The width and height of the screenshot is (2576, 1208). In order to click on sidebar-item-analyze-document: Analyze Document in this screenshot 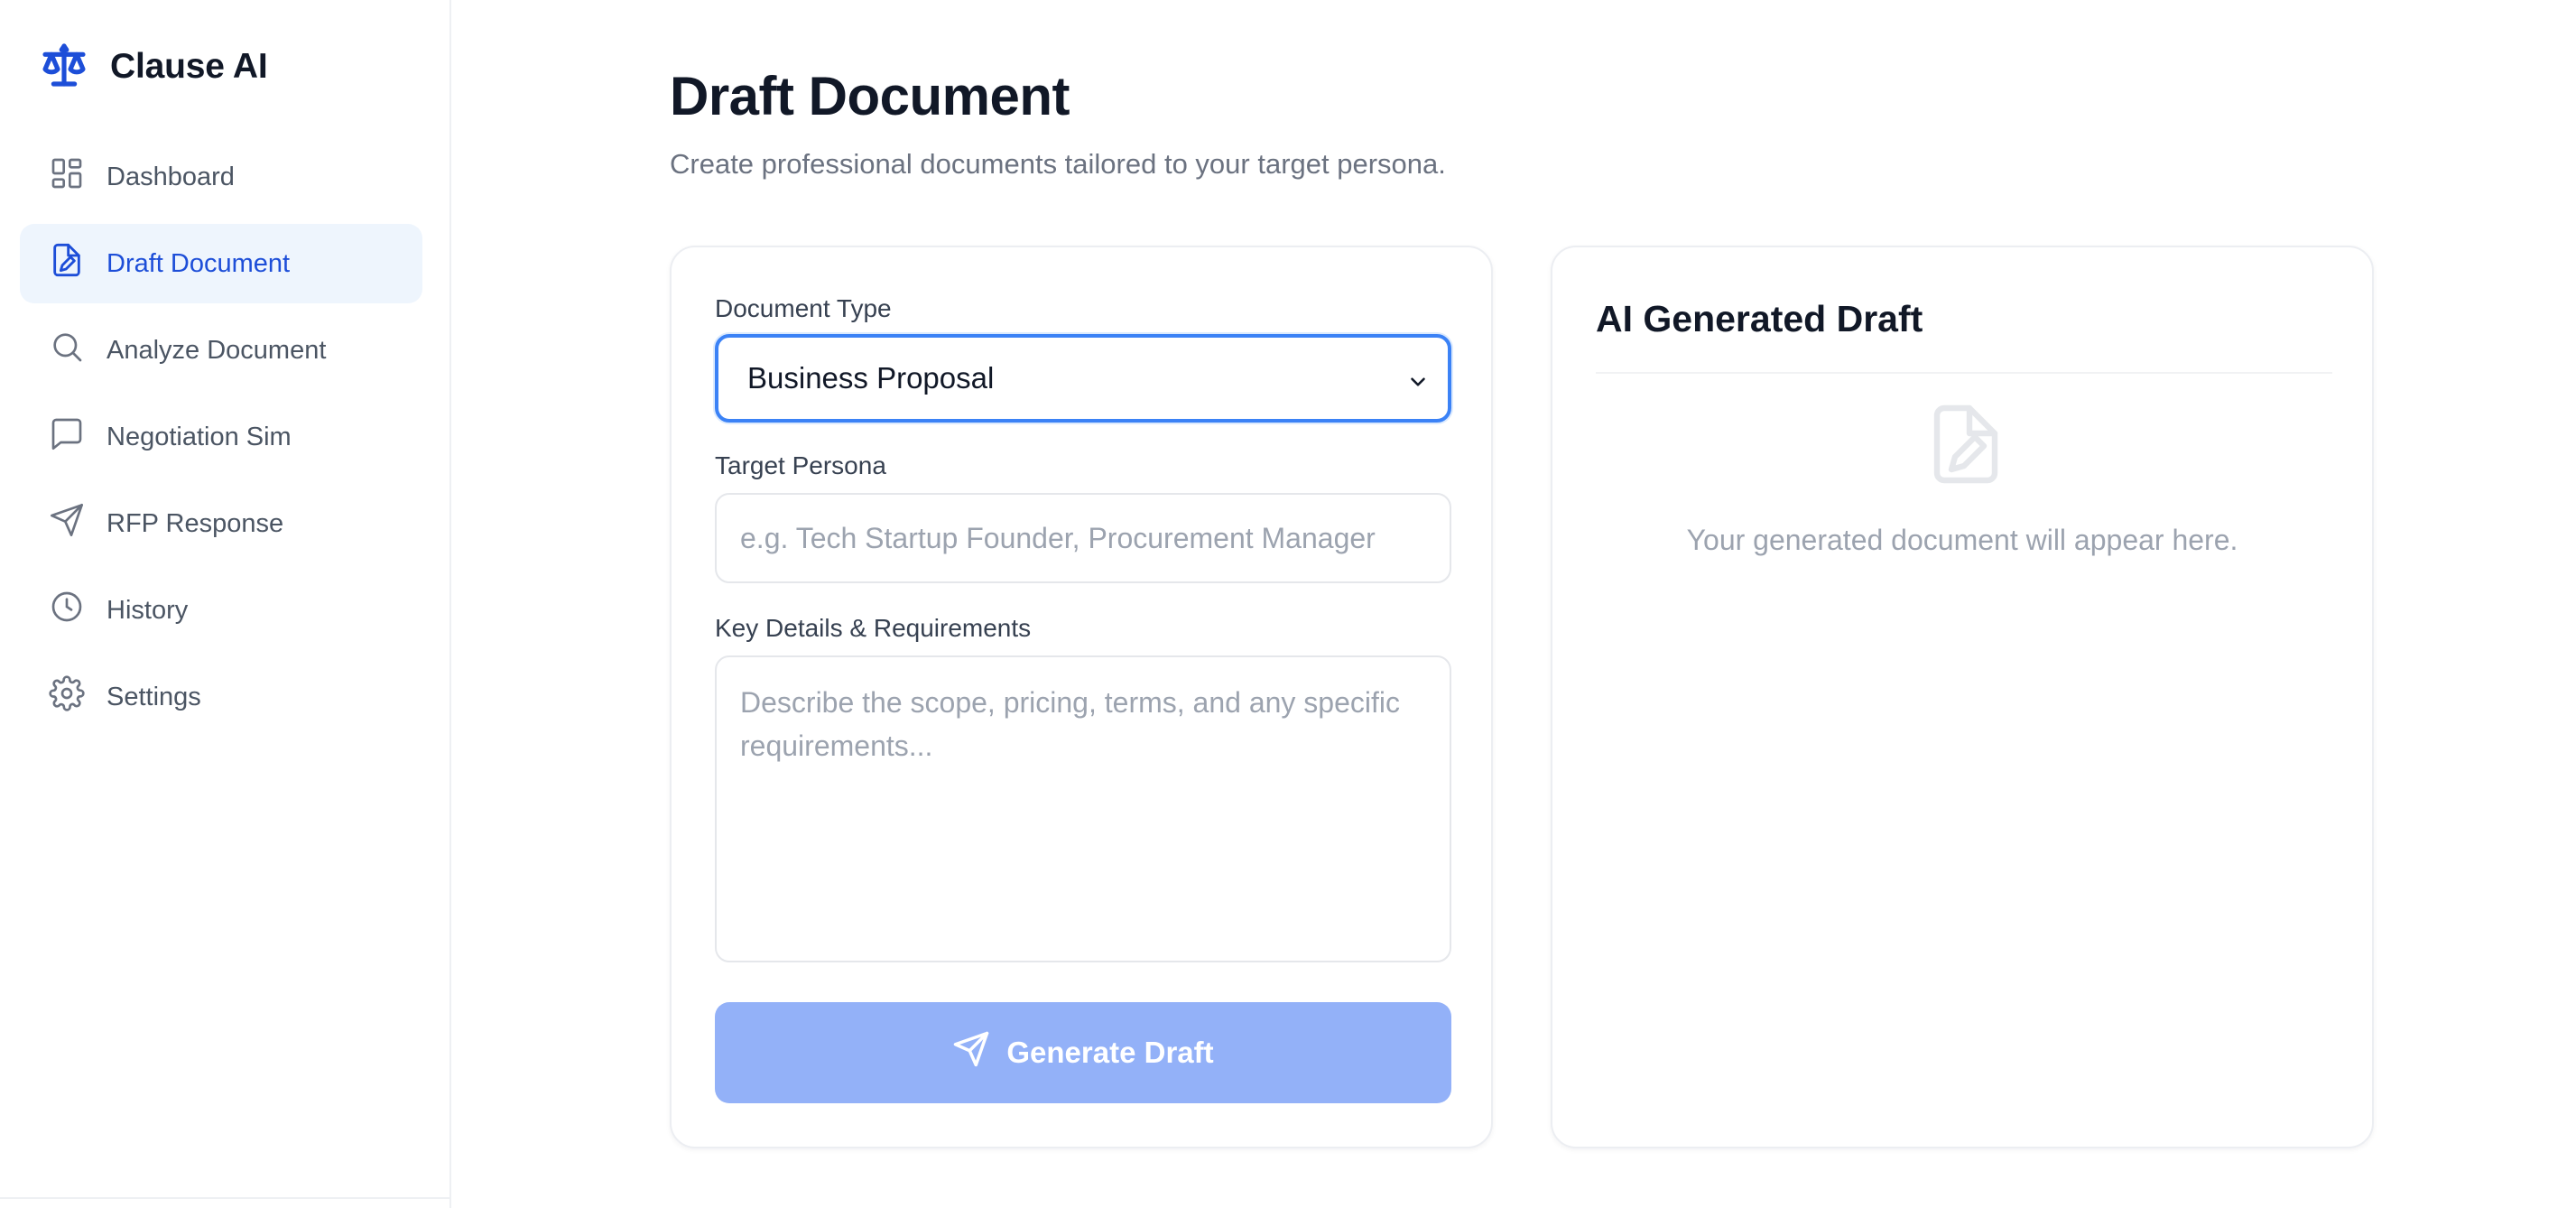, I will do `click(221, 350)`.